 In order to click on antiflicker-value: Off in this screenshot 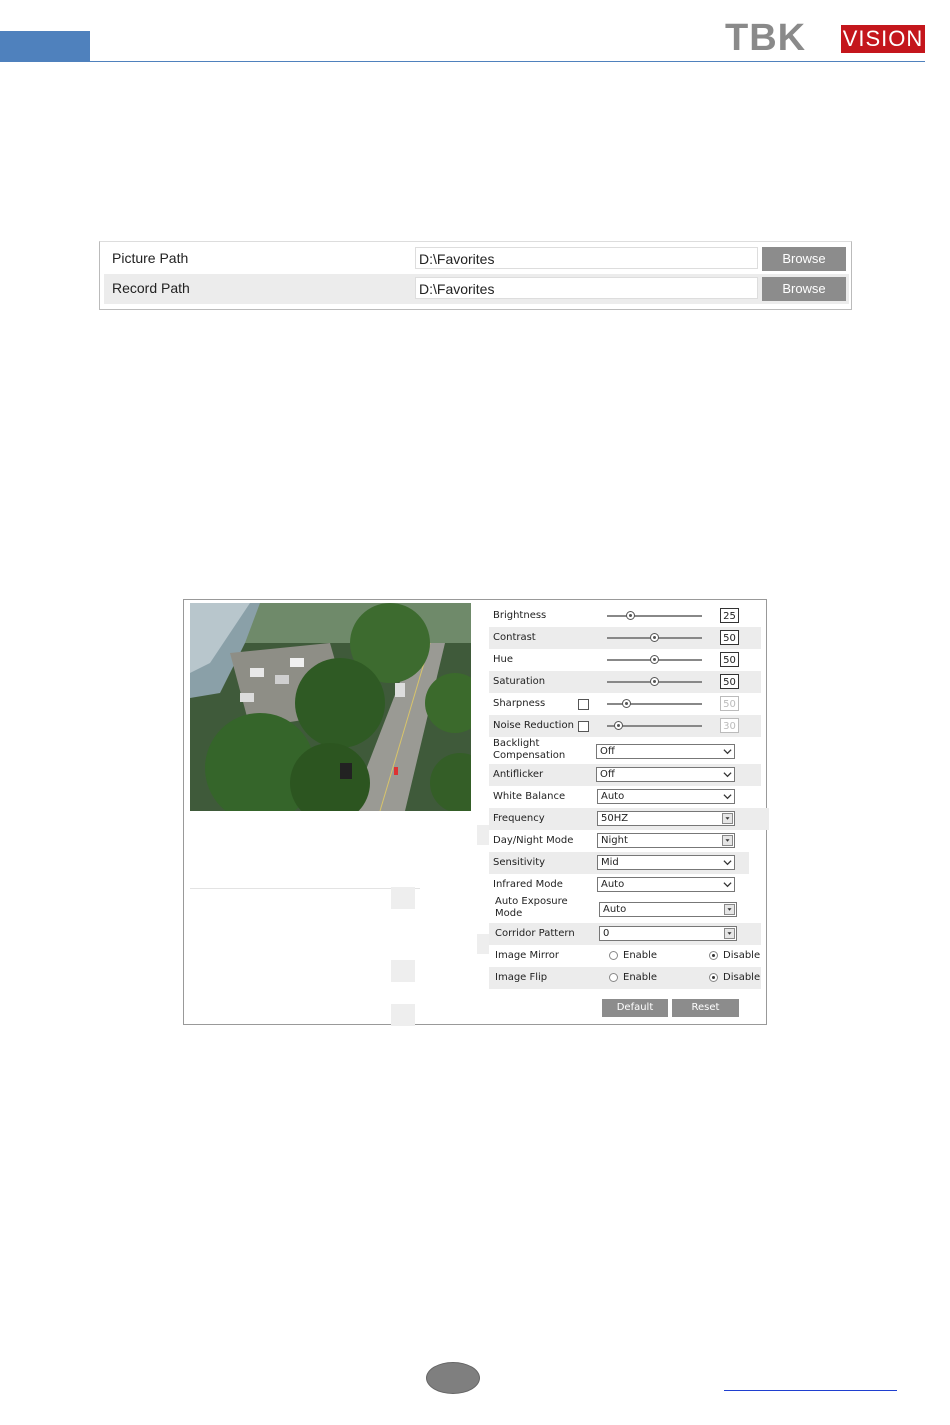, I will do `click(607, 774)`.